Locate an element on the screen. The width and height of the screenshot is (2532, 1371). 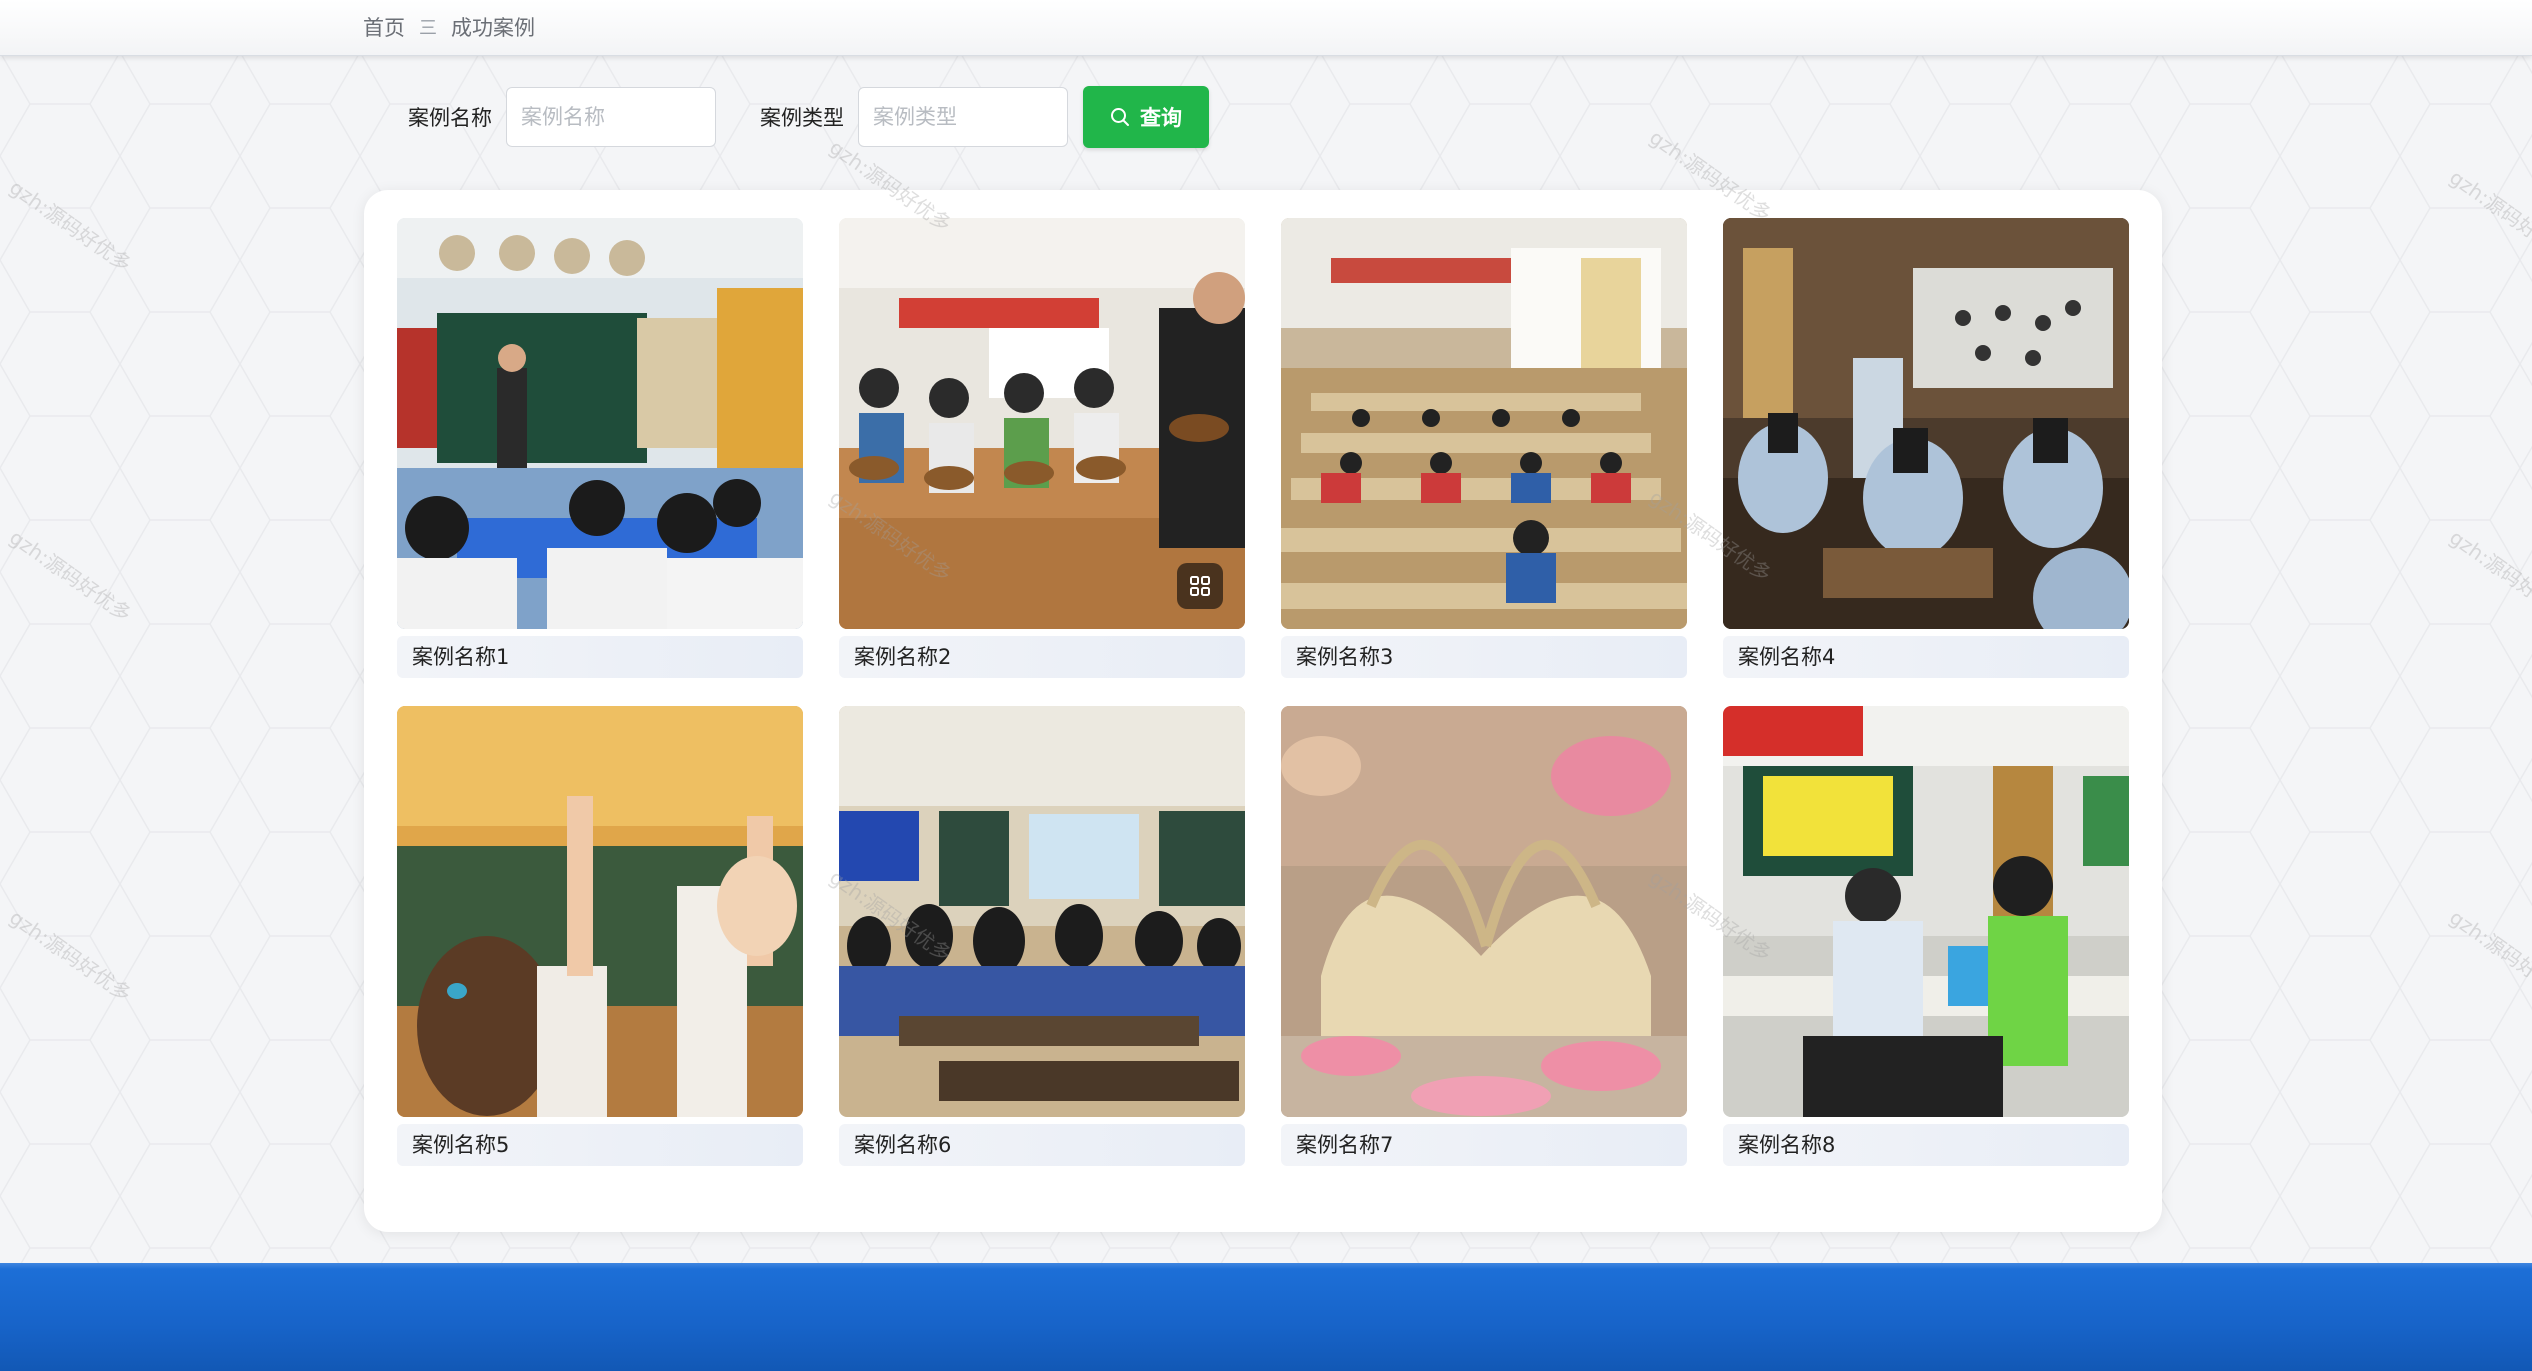
top-bar: 首页 三 成功案例 is located at coordinates (1266, 28).